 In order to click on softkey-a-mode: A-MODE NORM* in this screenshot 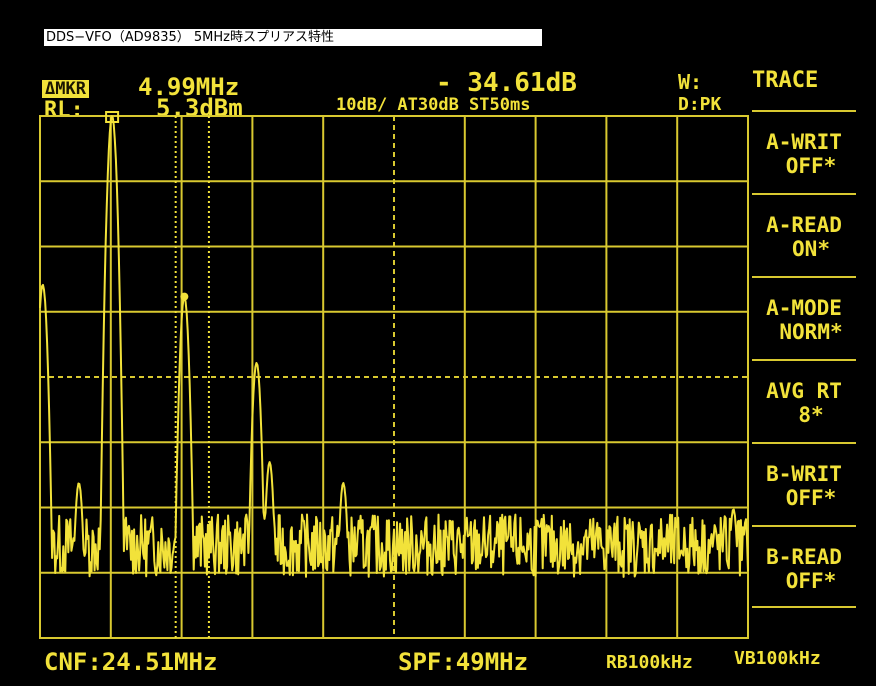, I will do `click(804, 337)`.